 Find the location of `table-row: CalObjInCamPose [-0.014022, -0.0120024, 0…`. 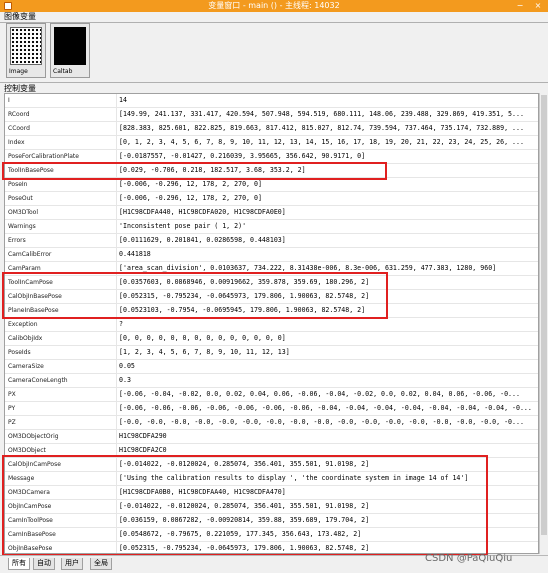

table-row: CalObjInCamPose [-0.014022, -0.0120024, 0… is located at coordinates (271, 465).